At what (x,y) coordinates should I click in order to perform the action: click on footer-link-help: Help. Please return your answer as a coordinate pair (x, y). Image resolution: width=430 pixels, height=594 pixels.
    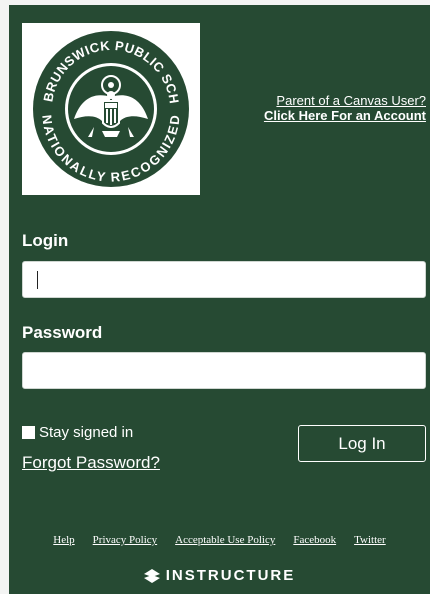
    Looking at the image, I should click on (63, 540).